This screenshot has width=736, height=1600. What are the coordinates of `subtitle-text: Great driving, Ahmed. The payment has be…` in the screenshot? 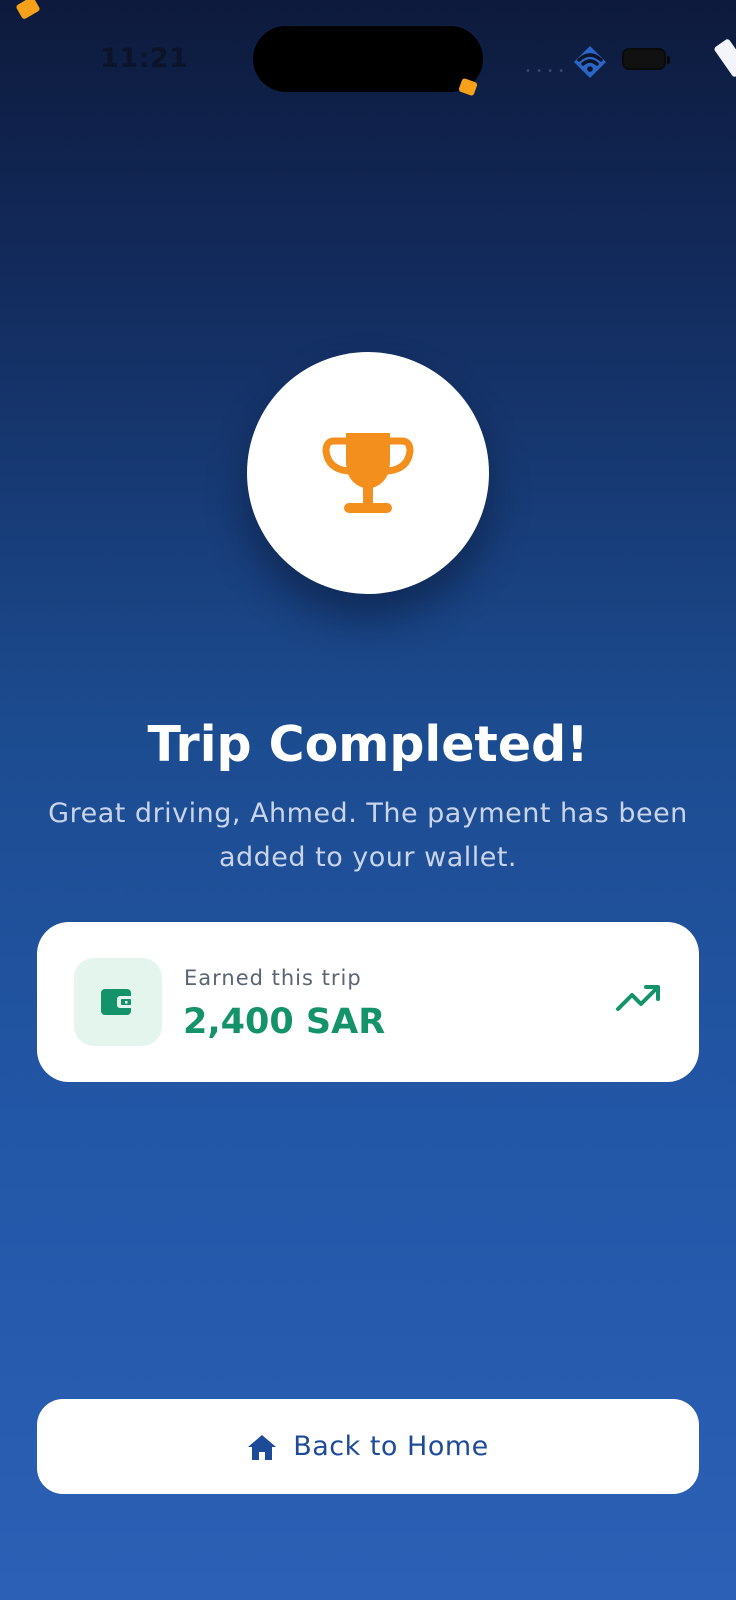 It's located at (368, 836).